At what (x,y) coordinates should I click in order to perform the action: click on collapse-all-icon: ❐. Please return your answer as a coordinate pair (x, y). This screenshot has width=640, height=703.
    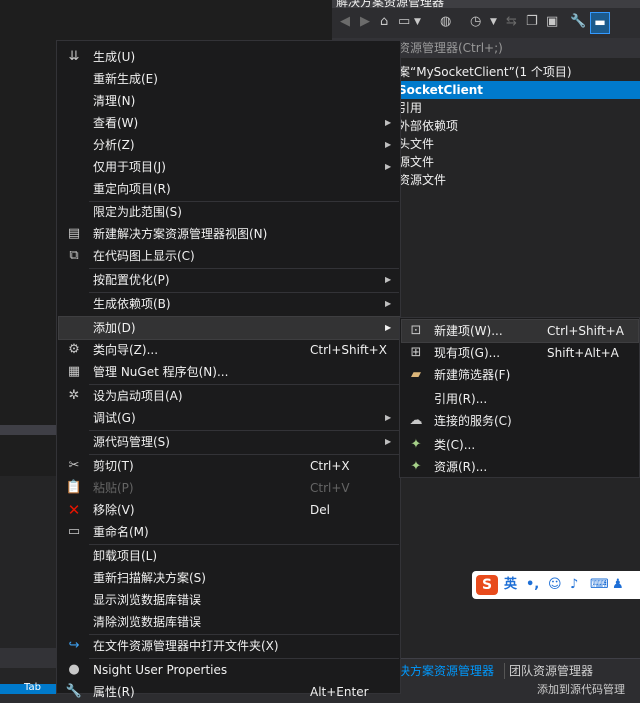
    Looking at the image, I should click on (532, 22).